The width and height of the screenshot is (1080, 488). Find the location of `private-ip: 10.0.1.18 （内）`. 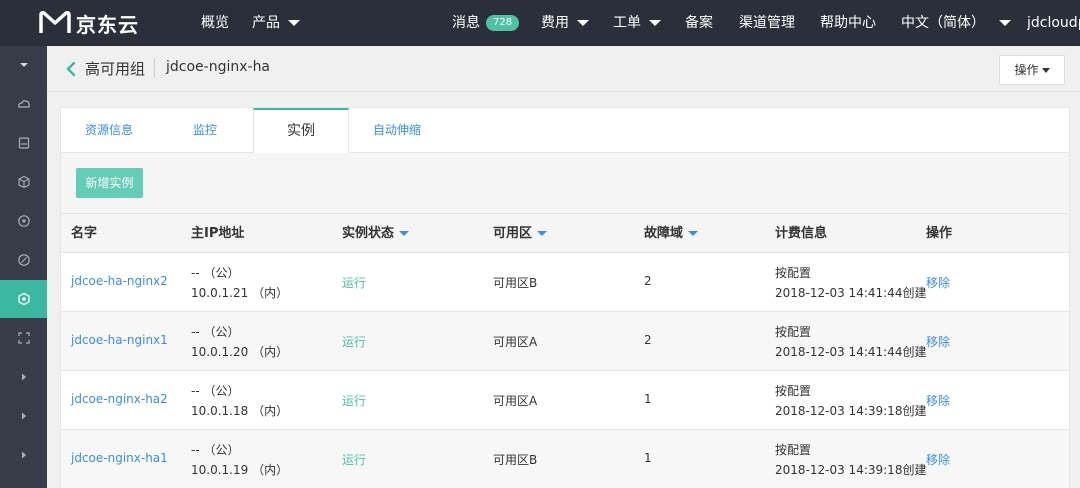

private-ip: 10.0.1.18 （内） is located at coordinates (240, 411).